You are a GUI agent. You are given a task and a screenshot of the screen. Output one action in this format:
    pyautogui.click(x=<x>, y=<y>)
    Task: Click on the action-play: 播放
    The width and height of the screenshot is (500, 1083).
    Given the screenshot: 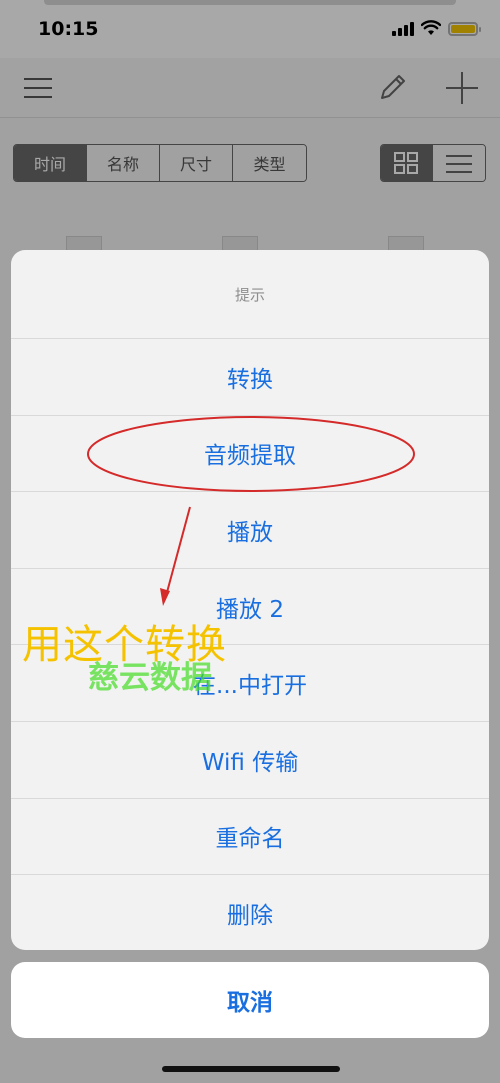 What is the action you would take?
    pyautogui.click(x=250, y=530)
    